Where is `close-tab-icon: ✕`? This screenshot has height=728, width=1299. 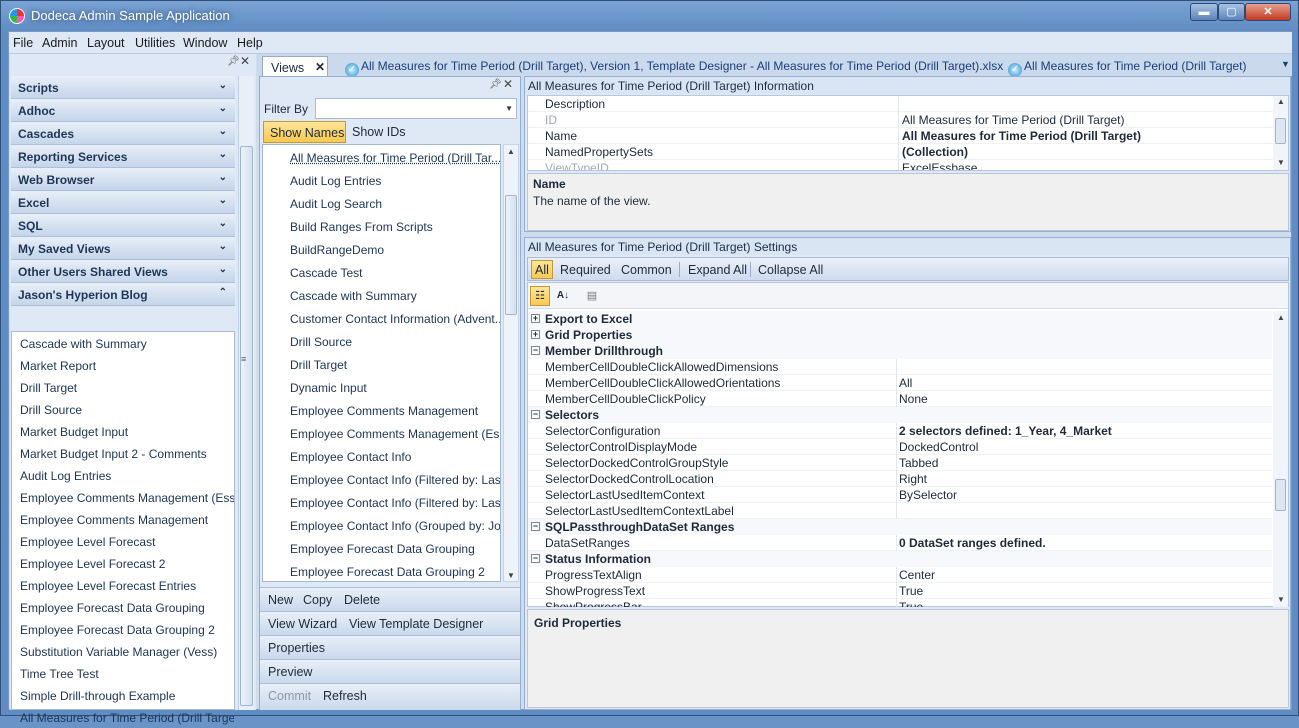
close-tab-icon: ✕ is located at coordinates (320, 67).